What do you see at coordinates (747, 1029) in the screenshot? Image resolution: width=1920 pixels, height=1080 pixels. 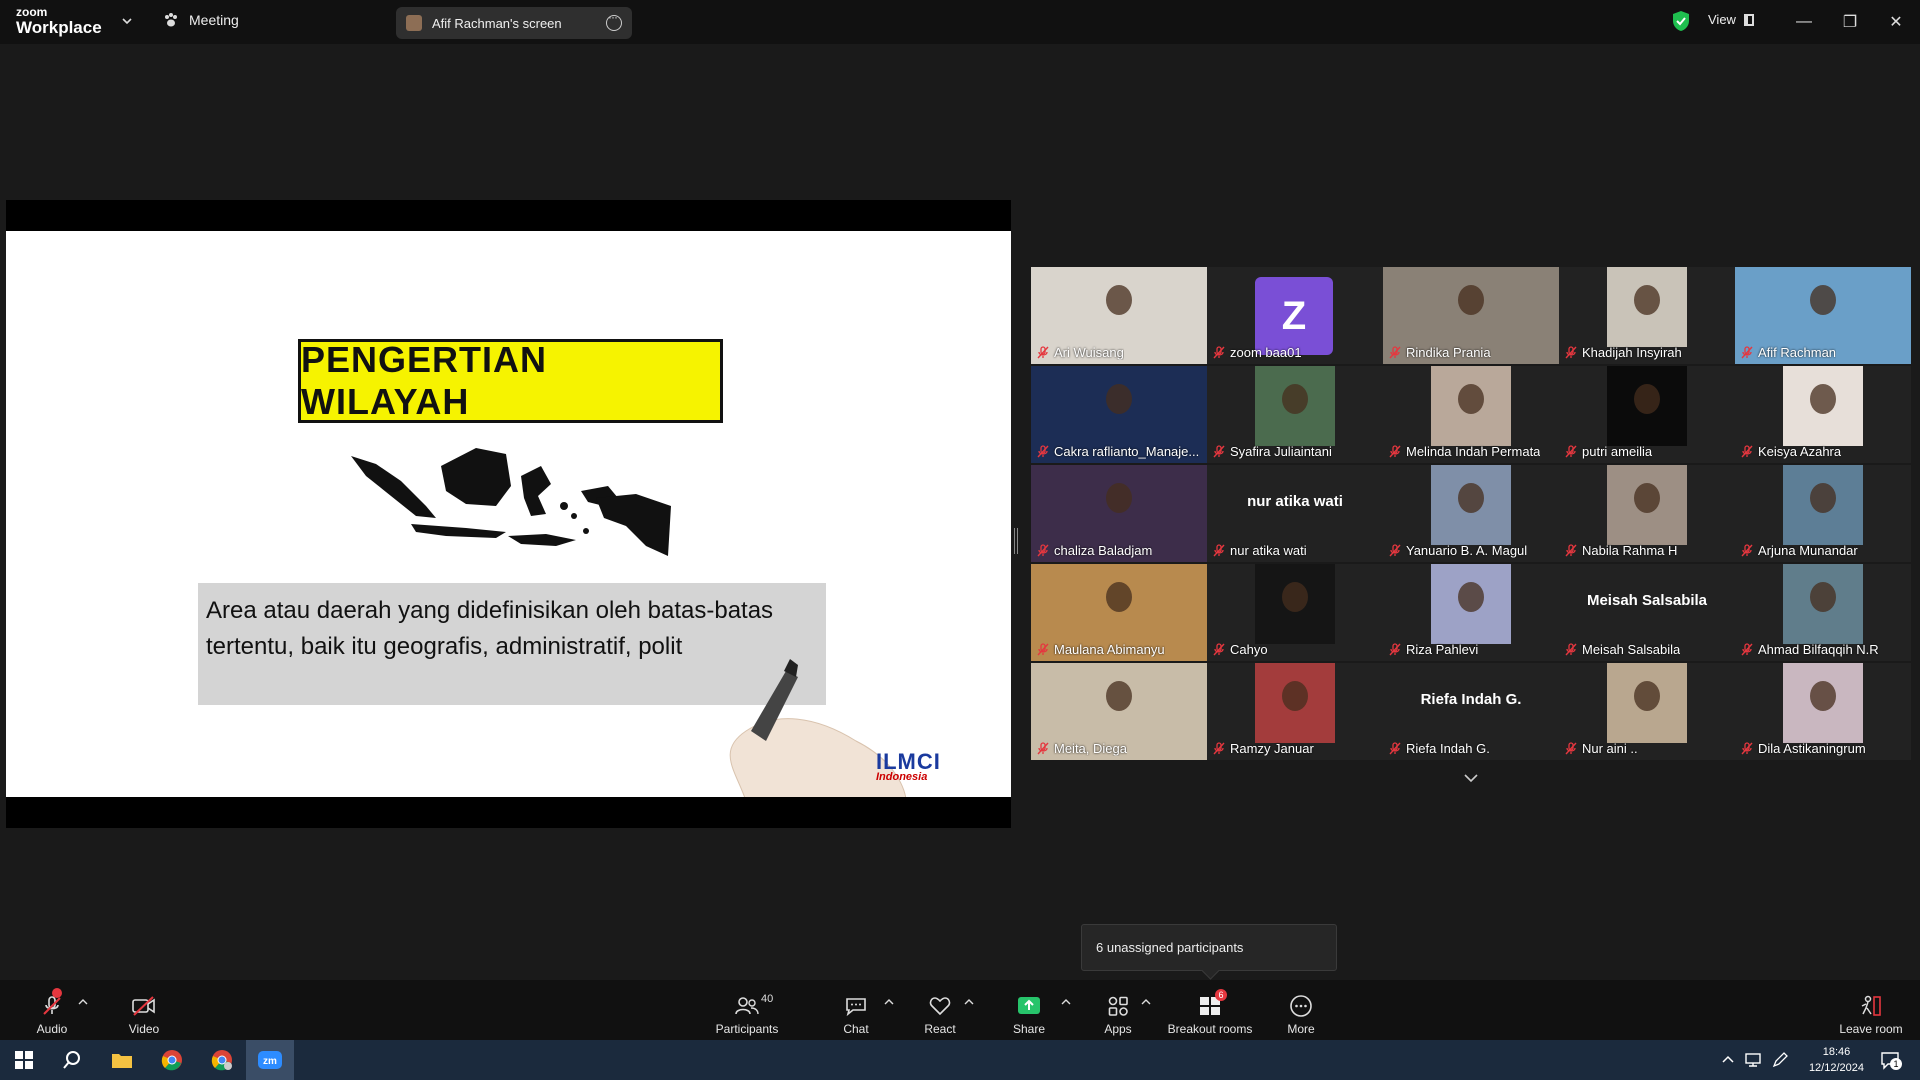 I see `participants-label: Participants` at bounding box center [747, 1029].